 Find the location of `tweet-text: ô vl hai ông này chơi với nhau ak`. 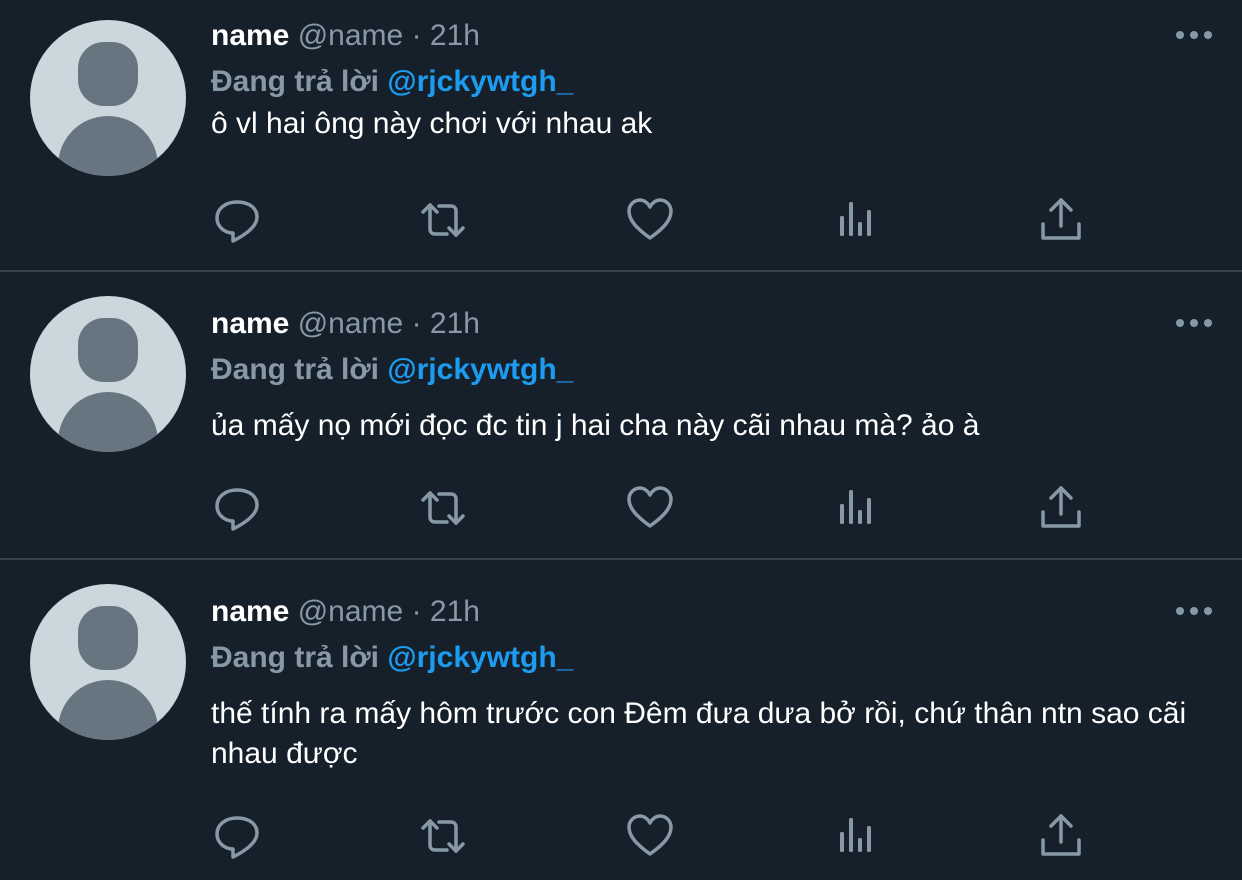

tweet-text: ô vl hai ông này chơi với nhau ak is located at coordinates (432, 123).